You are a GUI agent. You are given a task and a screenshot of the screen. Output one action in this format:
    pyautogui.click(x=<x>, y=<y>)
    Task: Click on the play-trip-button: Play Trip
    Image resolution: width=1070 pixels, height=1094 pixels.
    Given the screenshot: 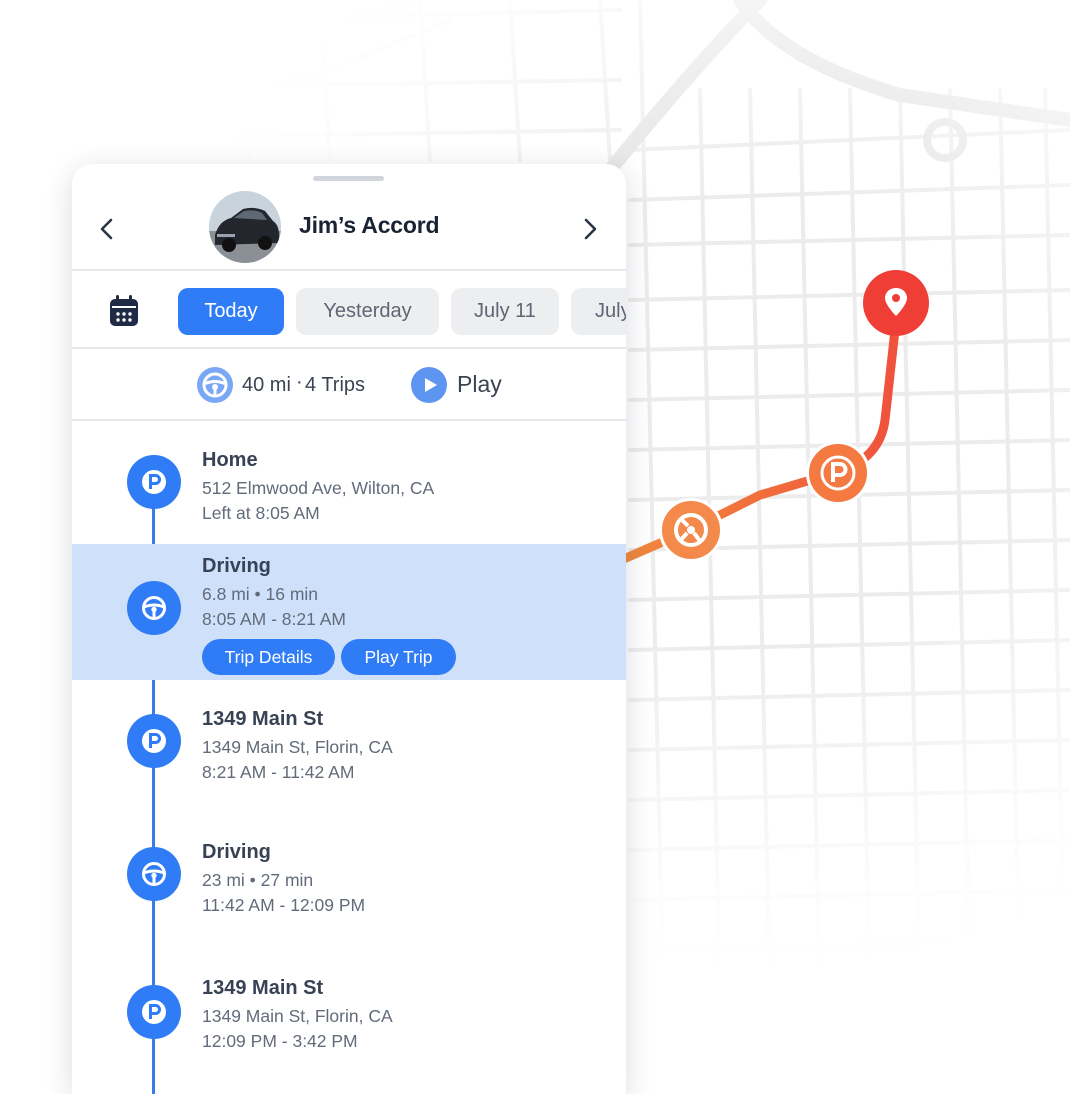 What is the action you would take?
    pyautogui.click(x=398, y=657)
    